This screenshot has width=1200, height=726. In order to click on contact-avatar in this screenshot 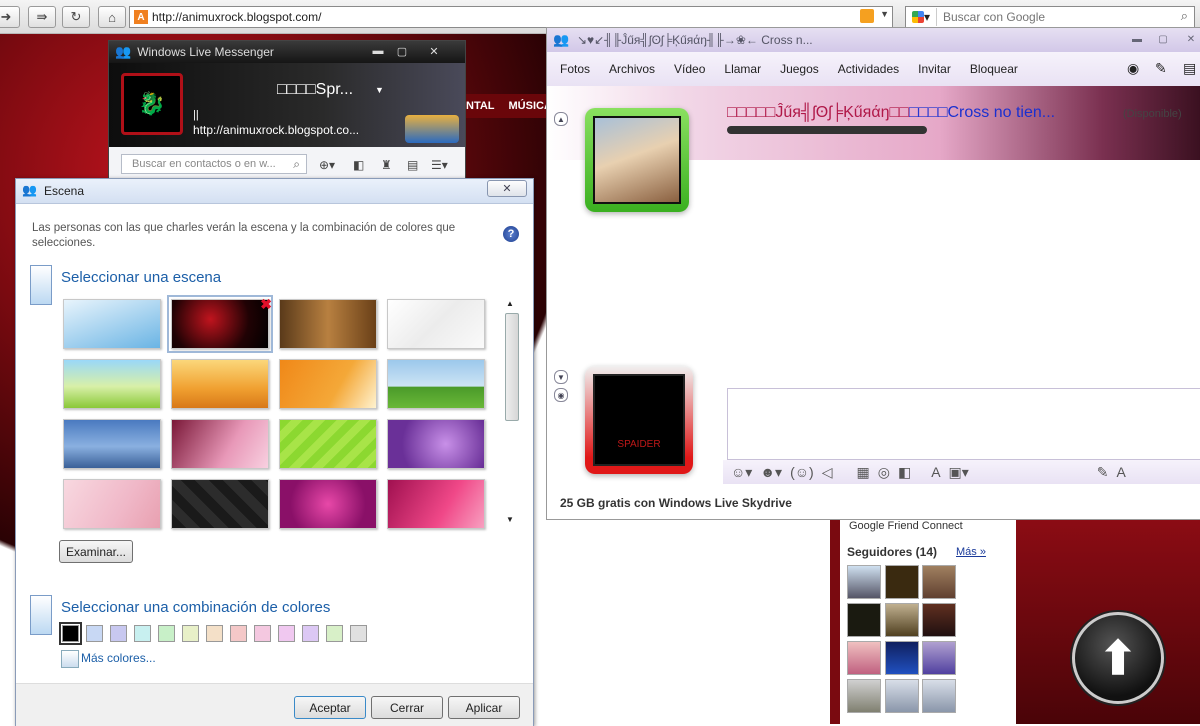, I will do `click(637, 160)`.